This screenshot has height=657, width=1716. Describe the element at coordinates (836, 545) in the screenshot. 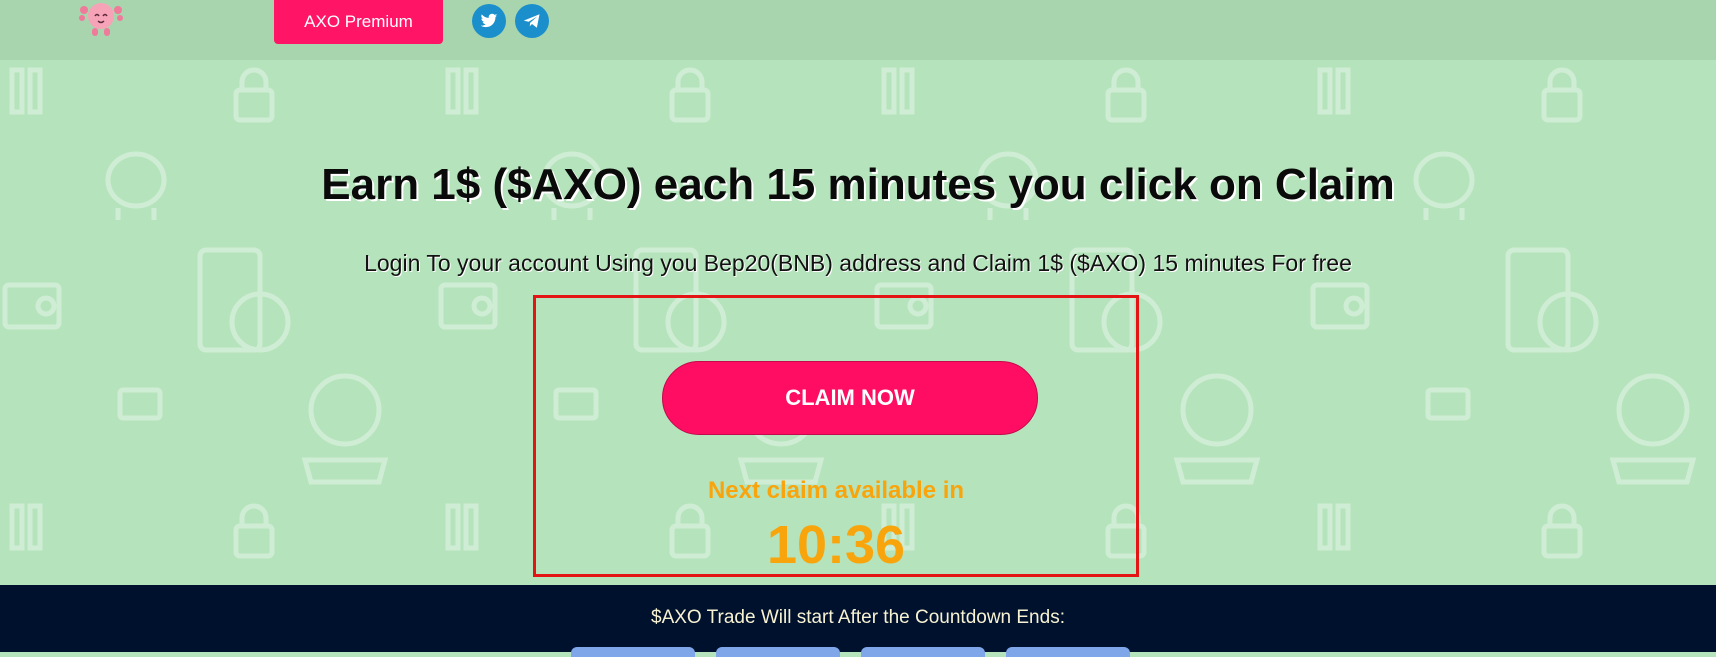

I see `countdown-timer: 10:36` at that location.